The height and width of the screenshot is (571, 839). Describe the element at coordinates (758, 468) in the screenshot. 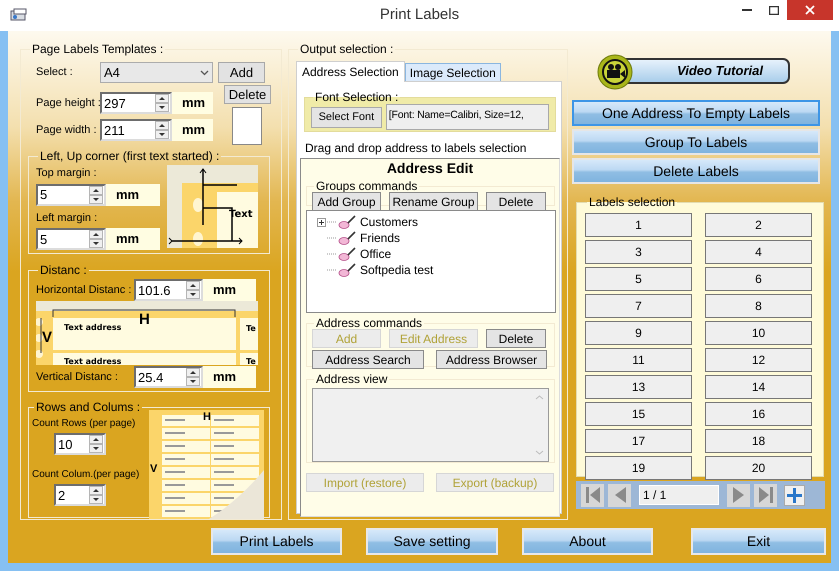

I see `label-slot-button: 20` at that location.